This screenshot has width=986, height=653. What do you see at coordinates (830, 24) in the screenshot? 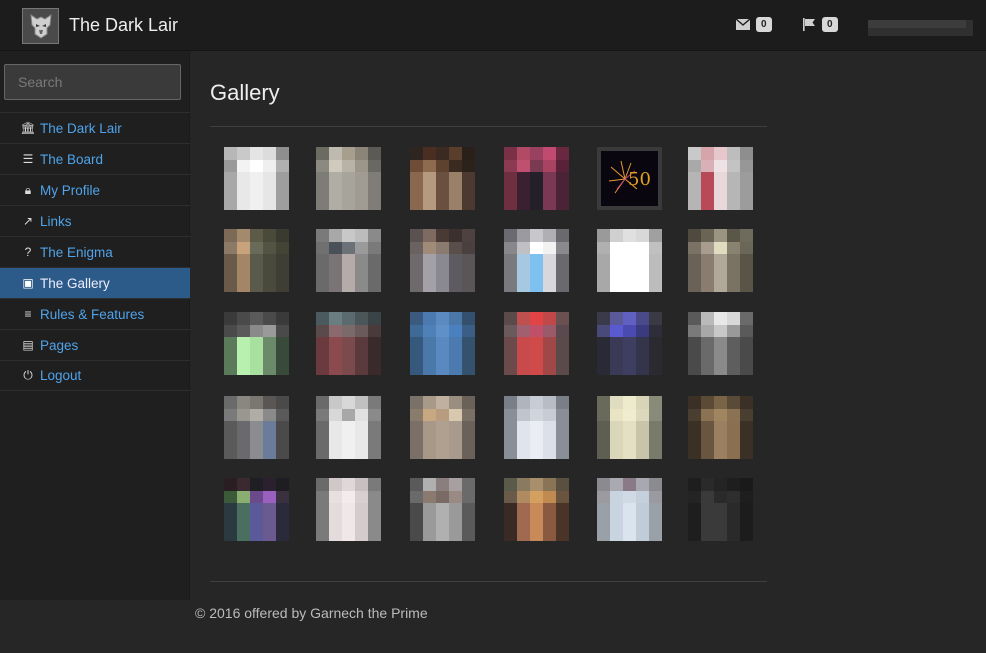
I see `flags-count-badge: 0` at bounding box center [830, 24].